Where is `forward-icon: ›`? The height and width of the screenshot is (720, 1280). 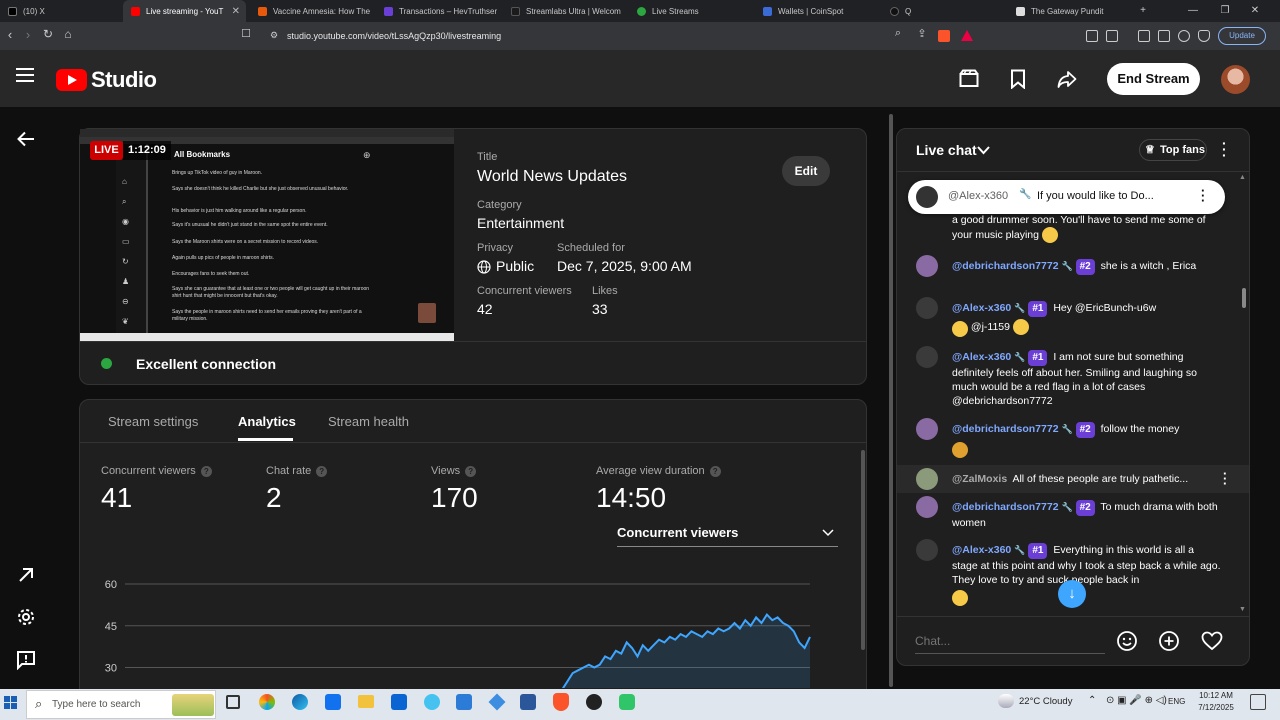 forward-icon: › is located at coordinates (28, 34).